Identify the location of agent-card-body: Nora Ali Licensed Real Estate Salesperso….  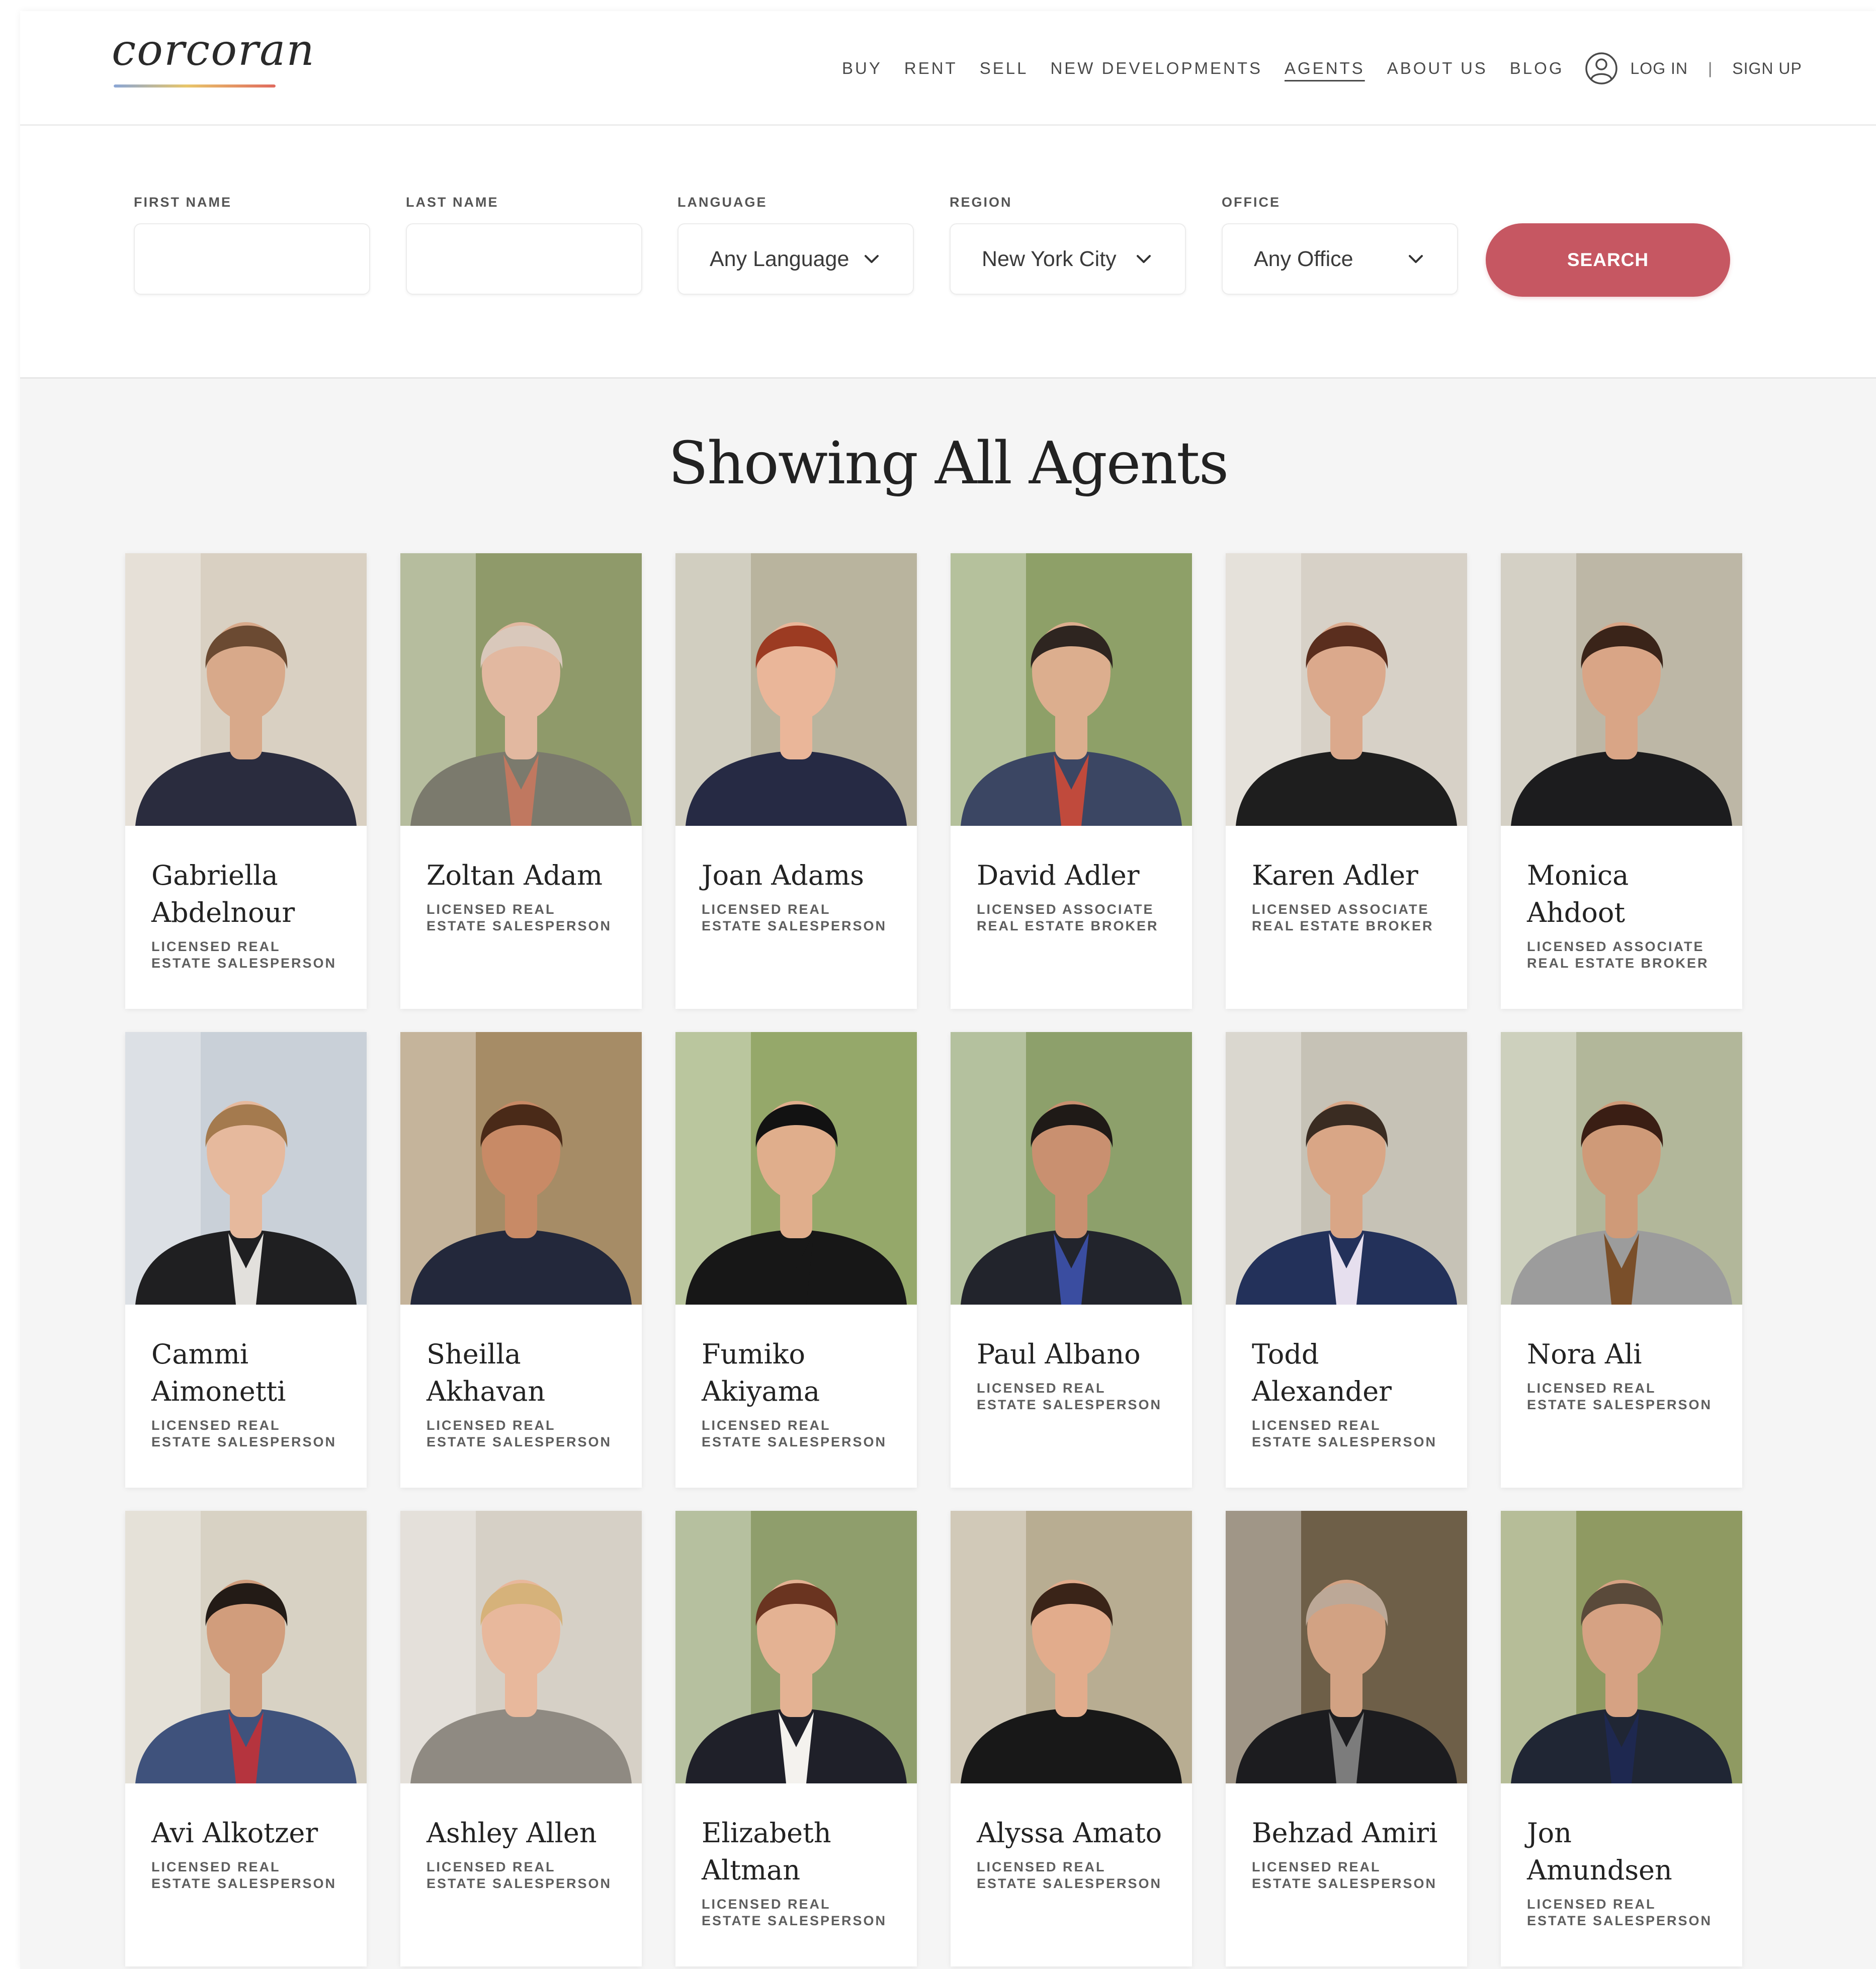
(1621, 1359).